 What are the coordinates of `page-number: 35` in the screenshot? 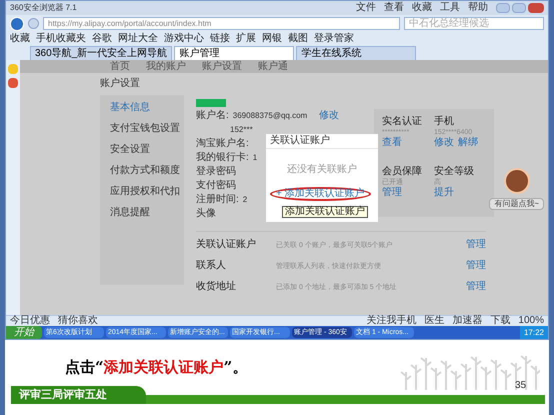 It's located at (520, 386).